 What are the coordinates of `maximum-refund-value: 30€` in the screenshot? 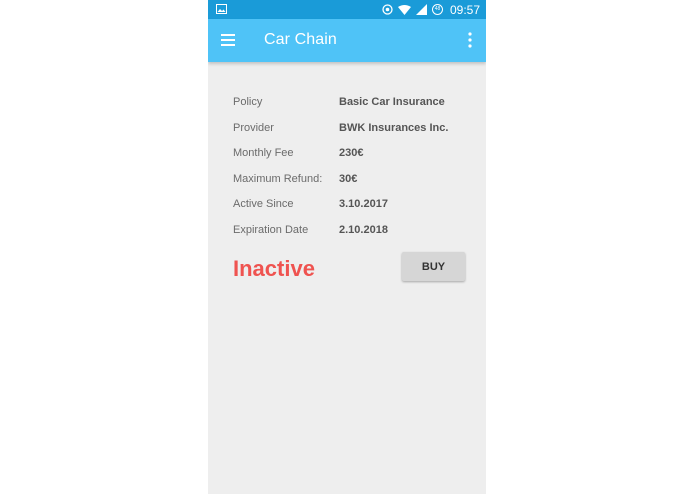 It's located at (348, 178).